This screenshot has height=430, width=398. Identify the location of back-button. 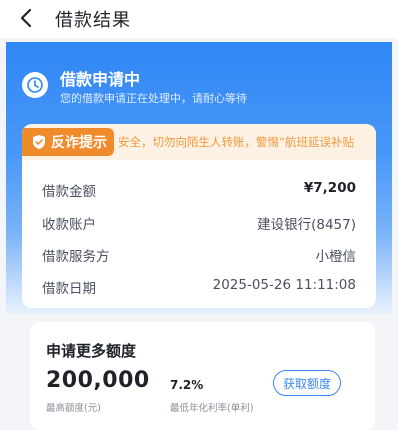
(26, 18).